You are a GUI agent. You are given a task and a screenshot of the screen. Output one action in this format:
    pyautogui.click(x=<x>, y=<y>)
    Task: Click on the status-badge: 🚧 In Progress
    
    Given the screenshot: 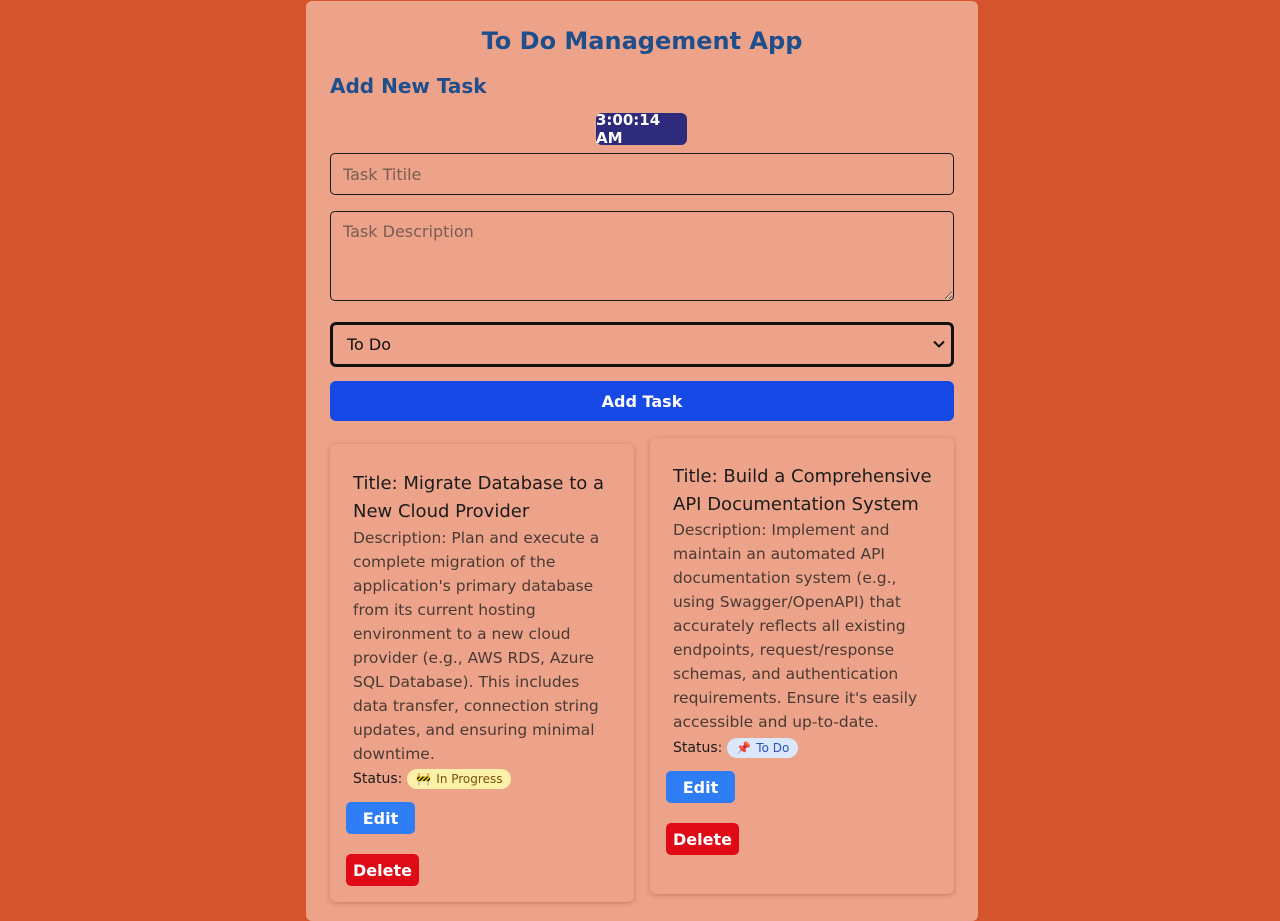 What is the action you would take?
    pyautogui.click(x=459, y=779)
    